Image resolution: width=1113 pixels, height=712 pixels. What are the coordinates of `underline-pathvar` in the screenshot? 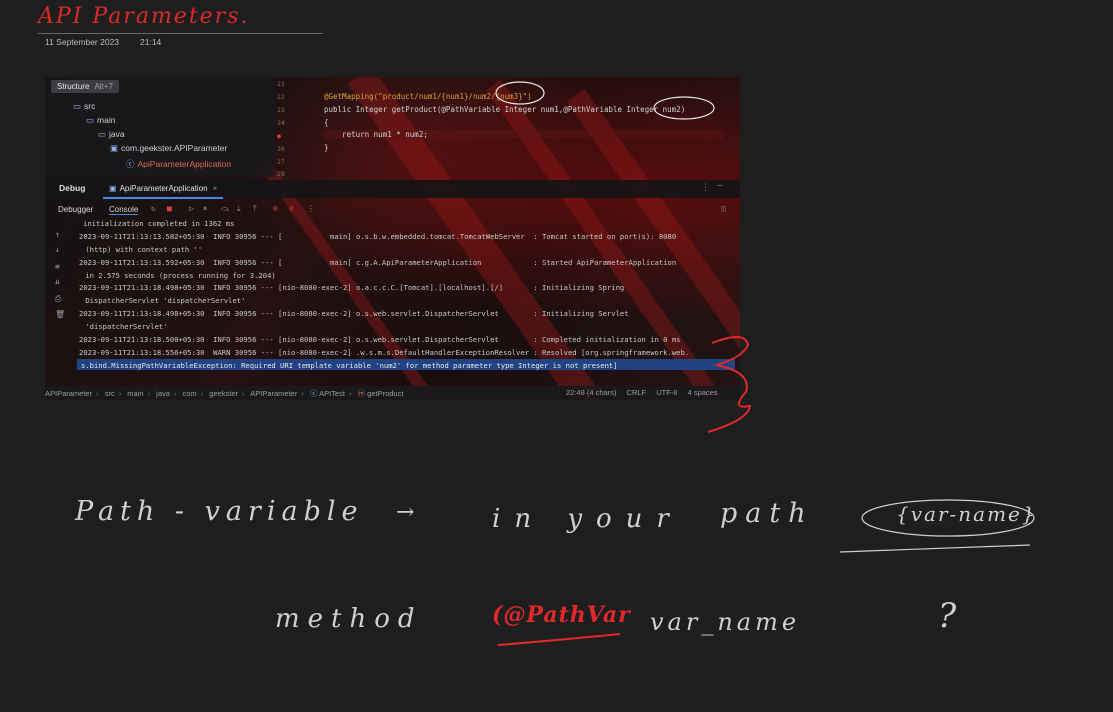 It's located at (559, 639).